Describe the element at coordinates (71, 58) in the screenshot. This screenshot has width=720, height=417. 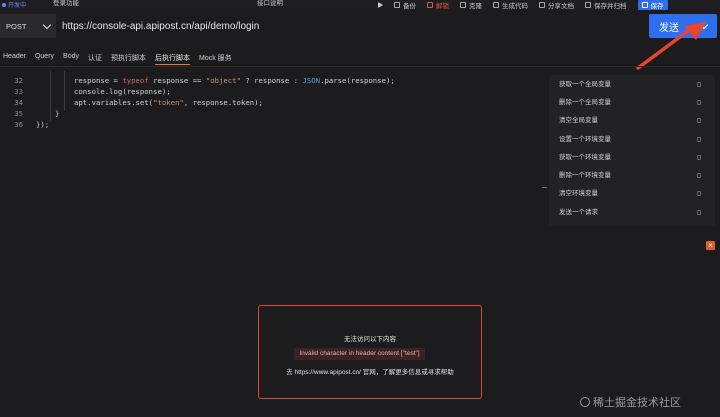
I see `tab-body: Body` at that location.